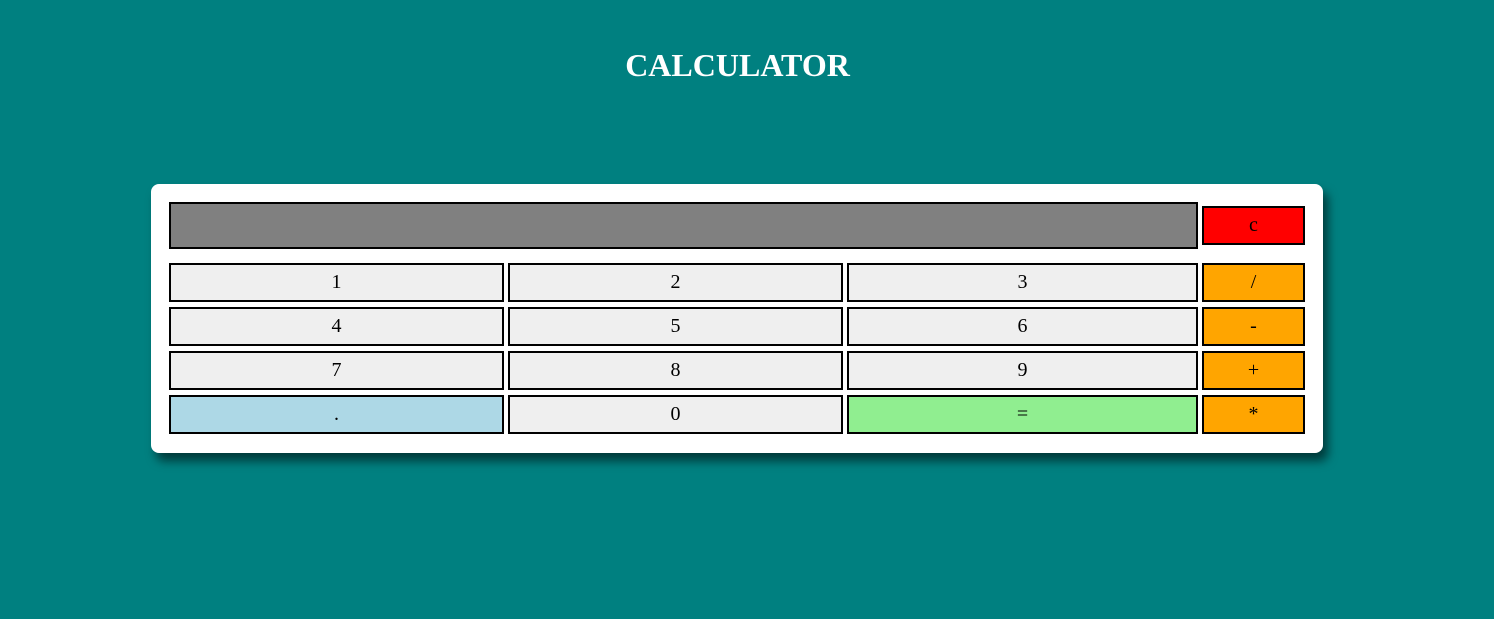  I want to click on digit-4-button: 4, so click(336, 326).